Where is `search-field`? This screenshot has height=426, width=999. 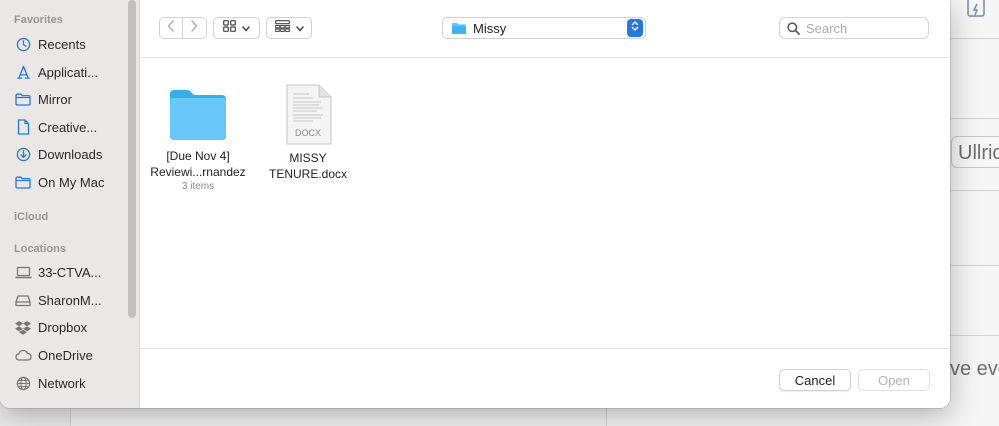
search-field is located at coordinates (854, 28).